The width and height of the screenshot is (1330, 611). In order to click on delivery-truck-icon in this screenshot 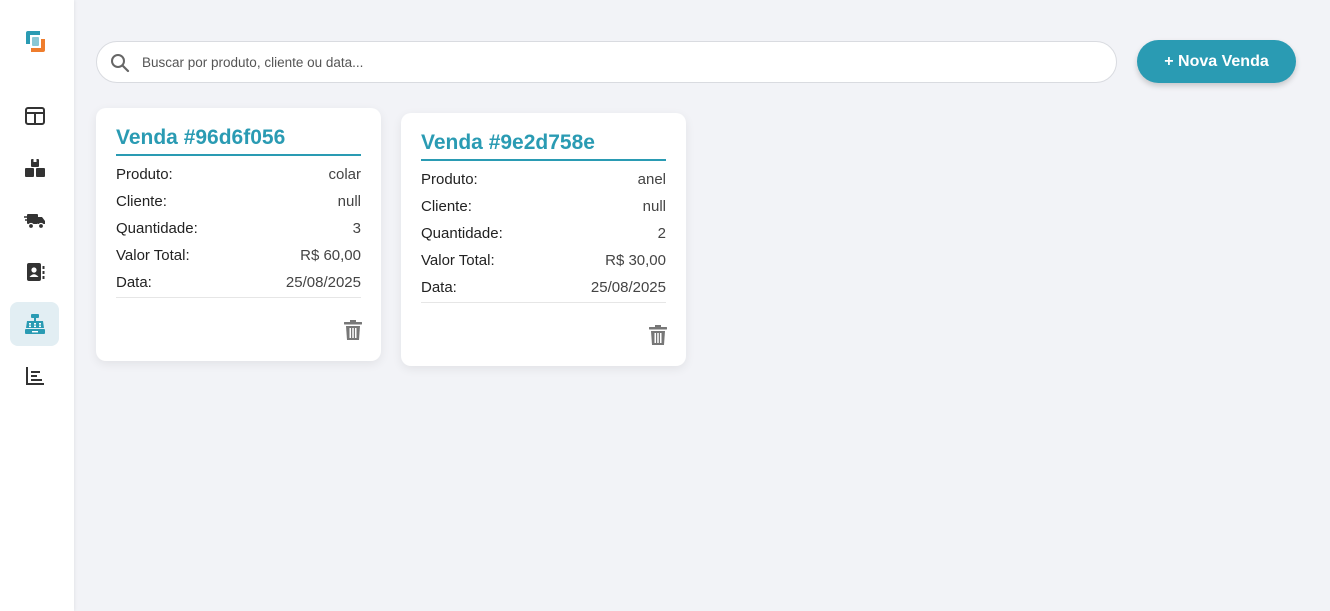, I will do `click(34, 222)`.